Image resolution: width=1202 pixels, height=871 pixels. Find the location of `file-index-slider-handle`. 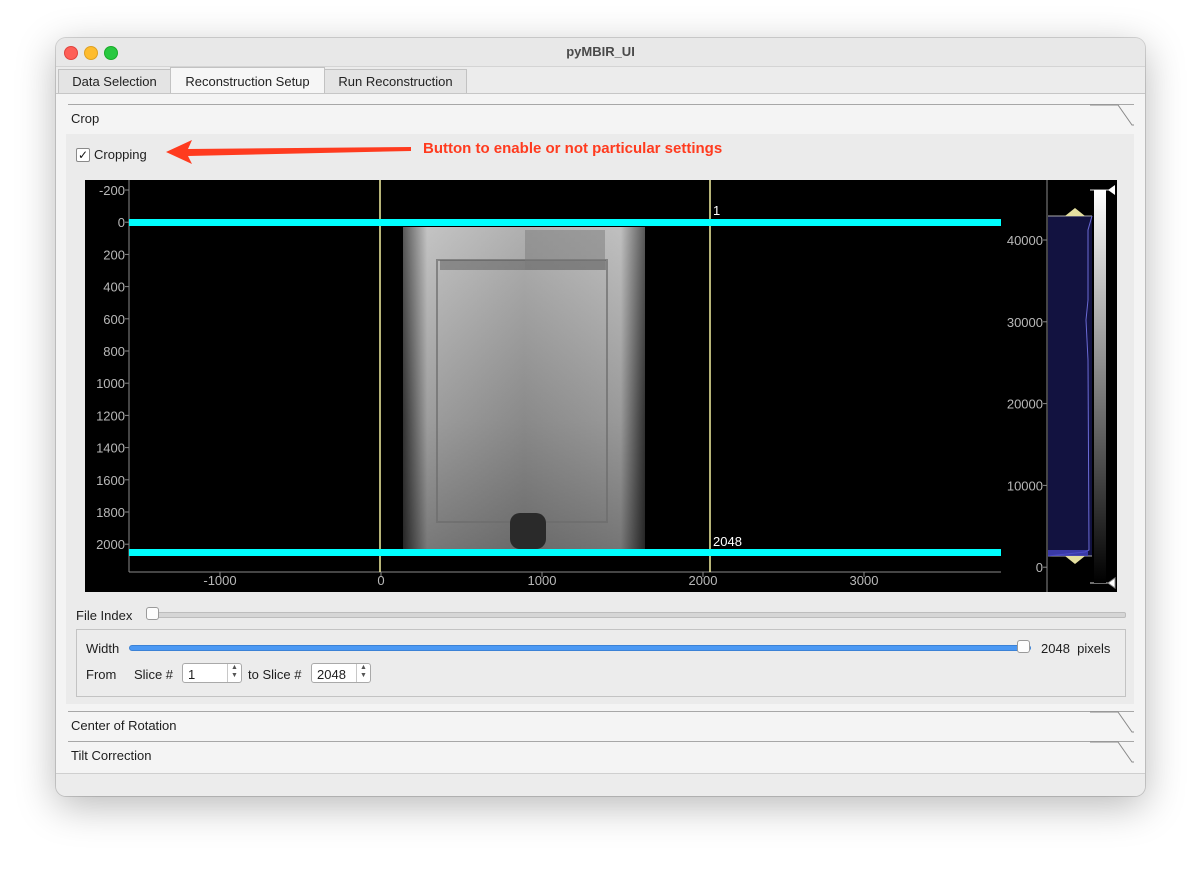

file-index-slider-handle is located at coordinates (152, 613).